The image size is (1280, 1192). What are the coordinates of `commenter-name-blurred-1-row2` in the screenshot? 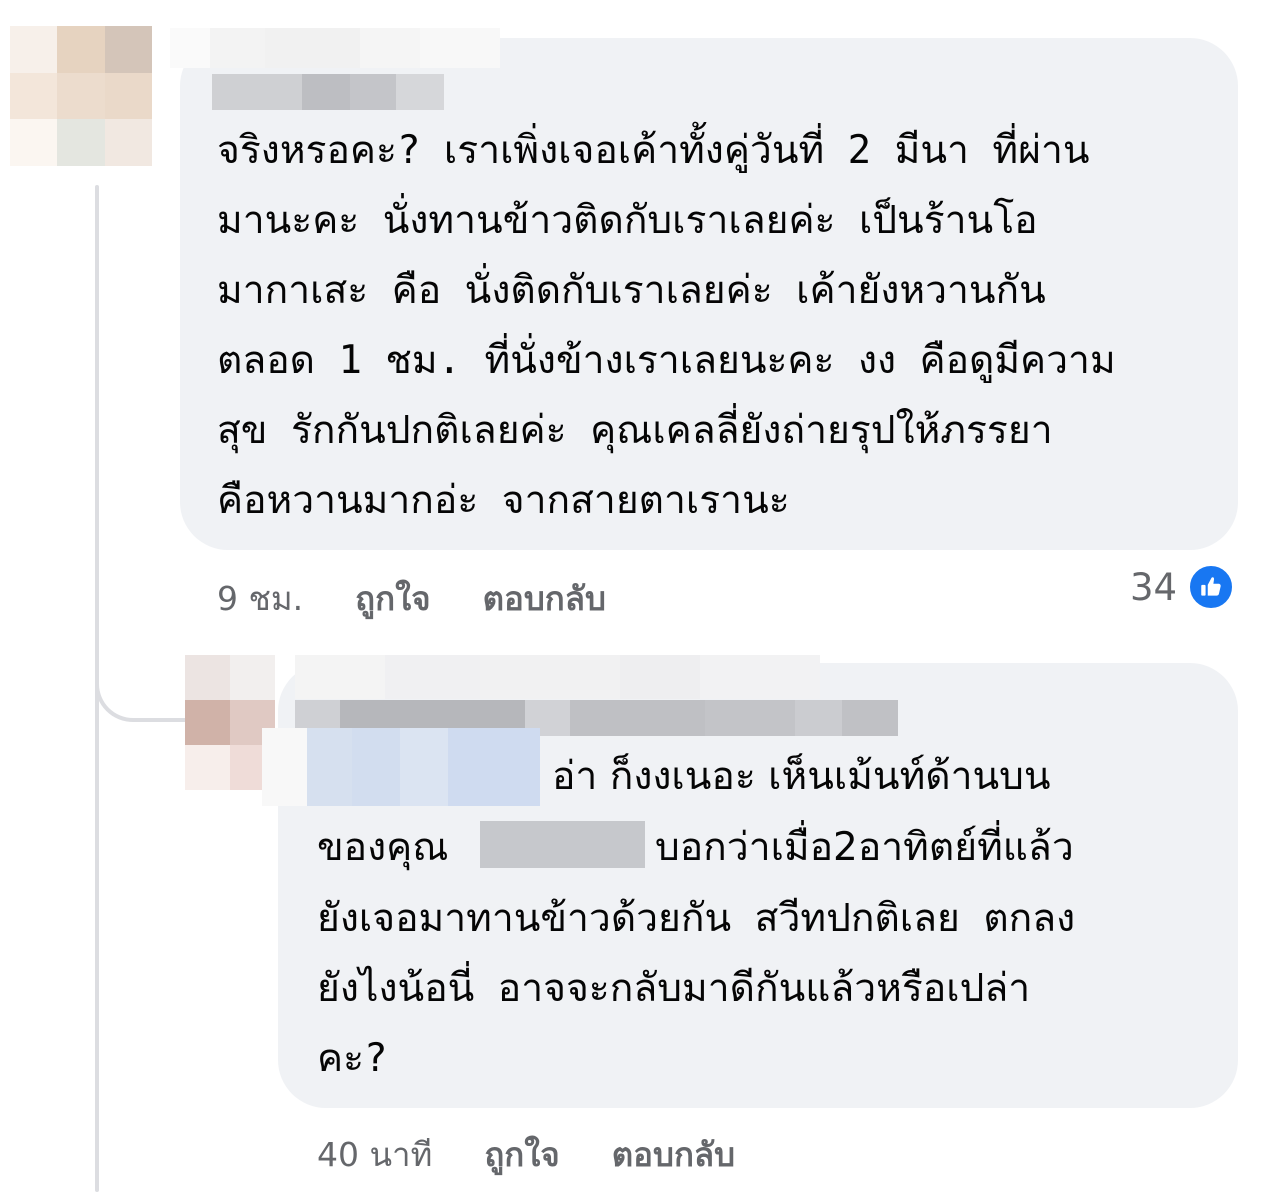 It's located at (328, 92).